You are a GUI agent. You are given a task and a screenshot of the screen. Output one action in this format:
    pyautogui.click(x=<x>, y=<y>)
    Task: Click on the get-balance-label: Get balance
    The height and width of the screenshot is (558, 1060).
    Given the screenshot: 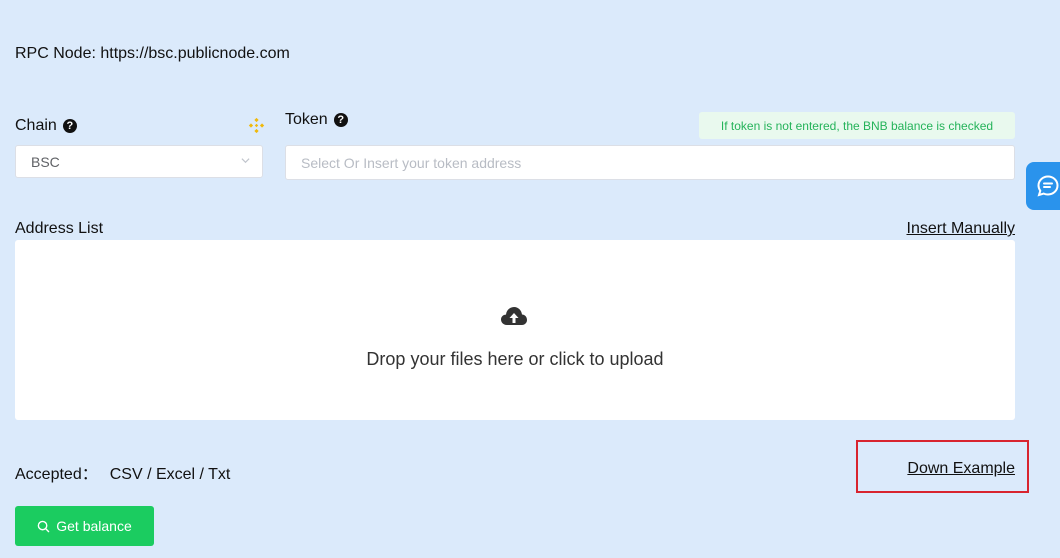 What is the action you would take?
    pyautogui.click(x=94, y=526)
    